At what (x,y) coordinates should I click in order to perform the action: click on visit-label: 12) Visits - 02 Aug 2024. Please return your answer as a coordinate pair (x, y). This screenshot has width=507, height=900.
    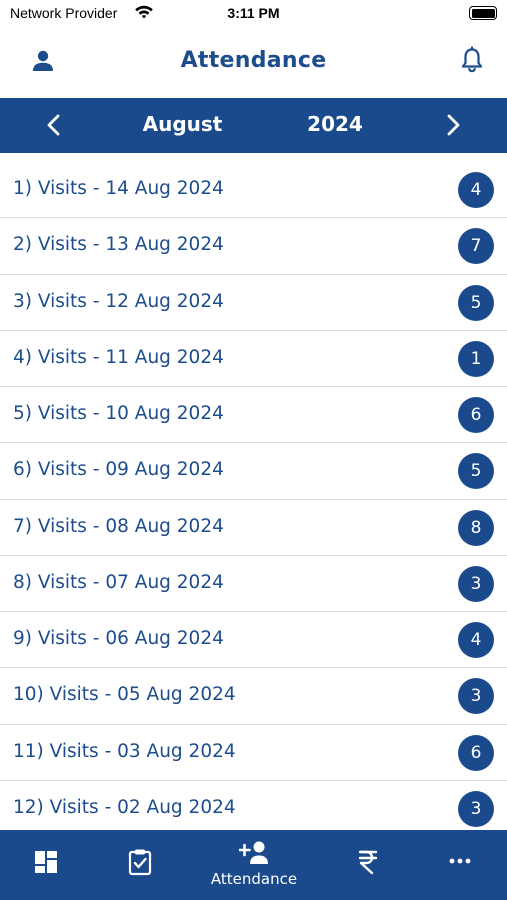
    Looking at the image, I should click on (124, 807).